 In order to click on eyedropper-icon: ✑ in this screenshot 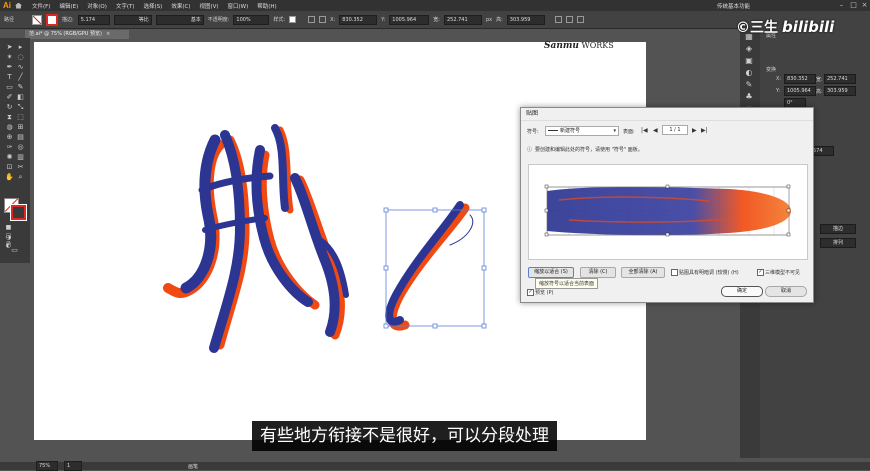, I will do `click(9, 147)`.